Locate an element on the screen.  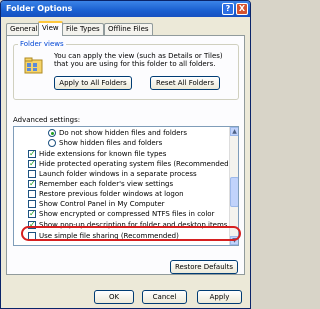
close-icon: X is located at coordinates (242, 9).